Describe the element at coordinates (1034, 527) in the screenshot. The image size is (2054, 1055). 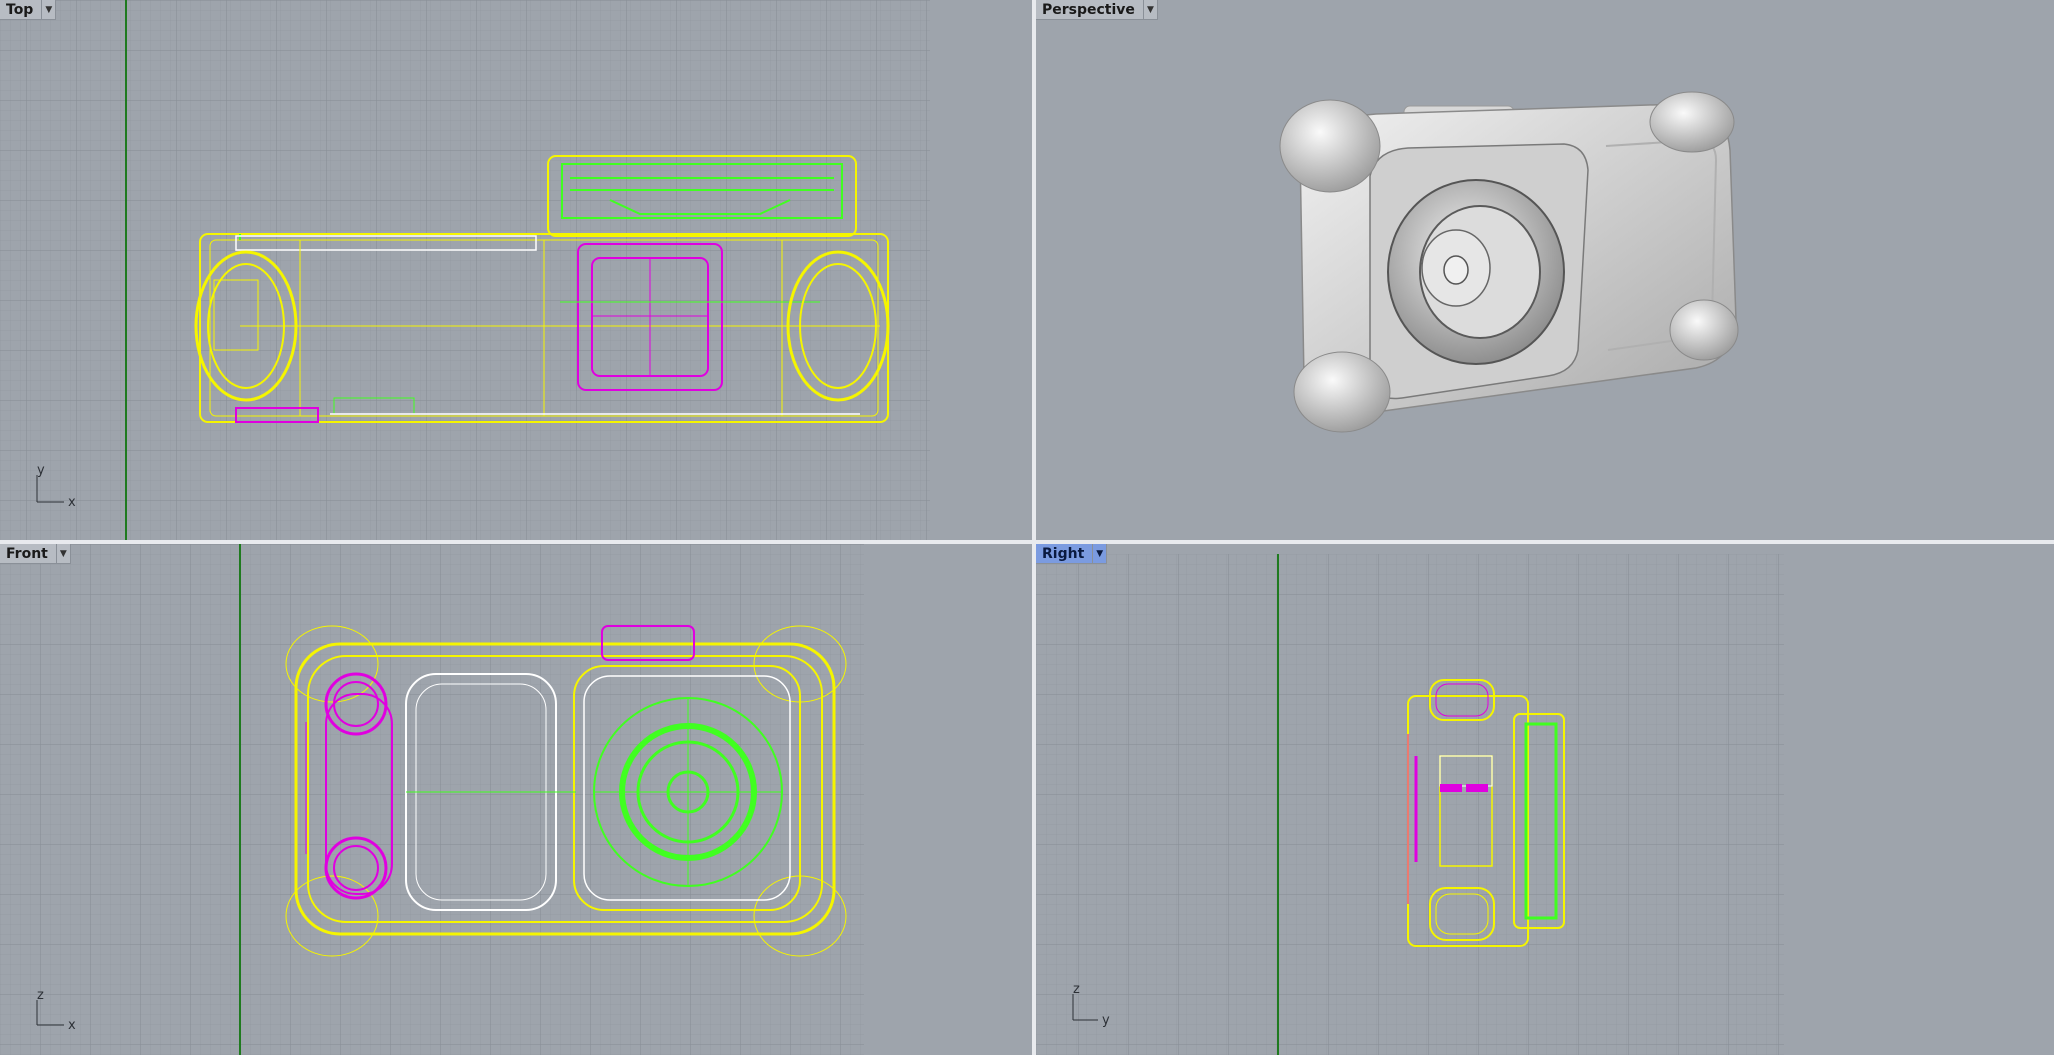
I see `viewport-splitter-vertical` at that location.